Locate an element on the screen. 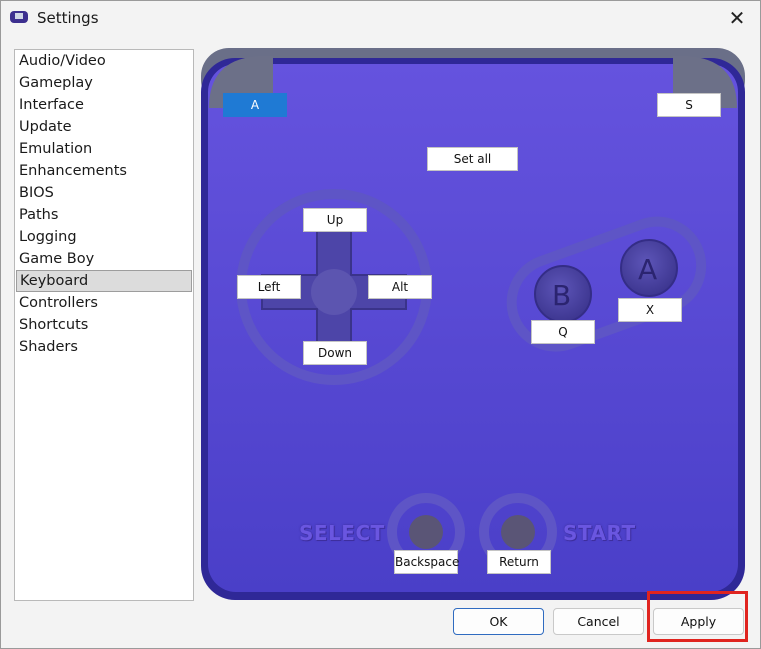 Image resolution: width=761 pixels, height=649 pixels. up-key: Up is located at coordinates (335, 220).